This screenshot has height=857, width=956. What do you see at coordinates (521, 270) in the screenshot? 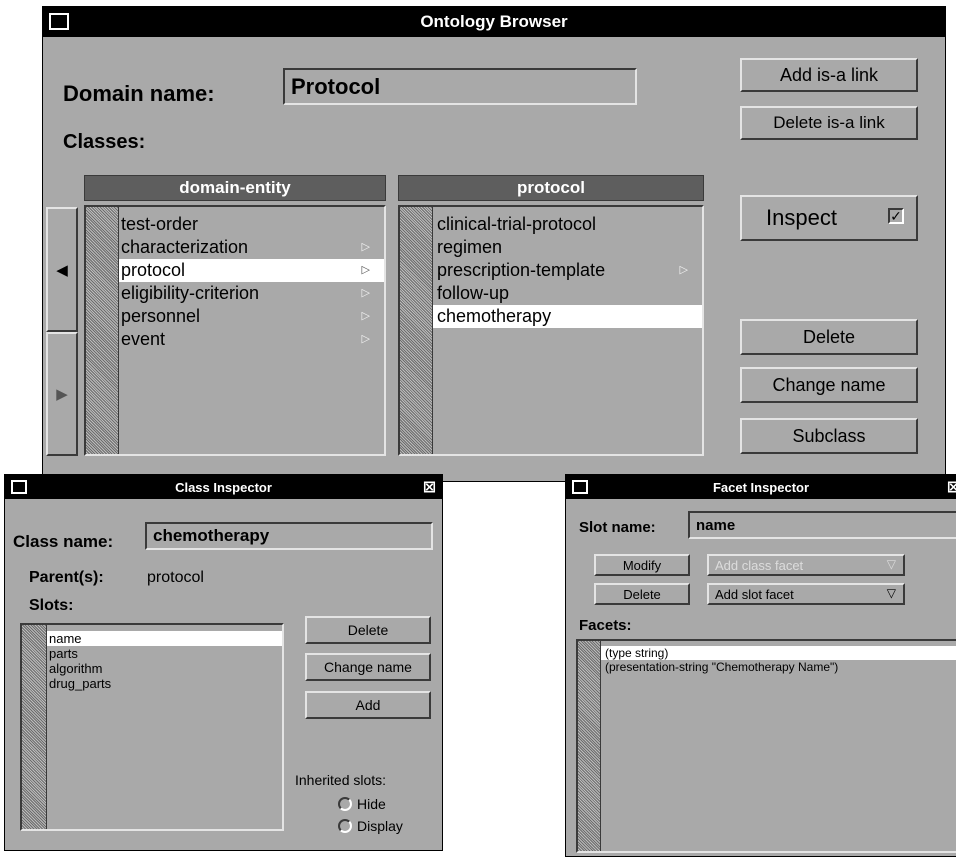
I see `class-item-label: prescription-template` at bounding box center [521, 270].